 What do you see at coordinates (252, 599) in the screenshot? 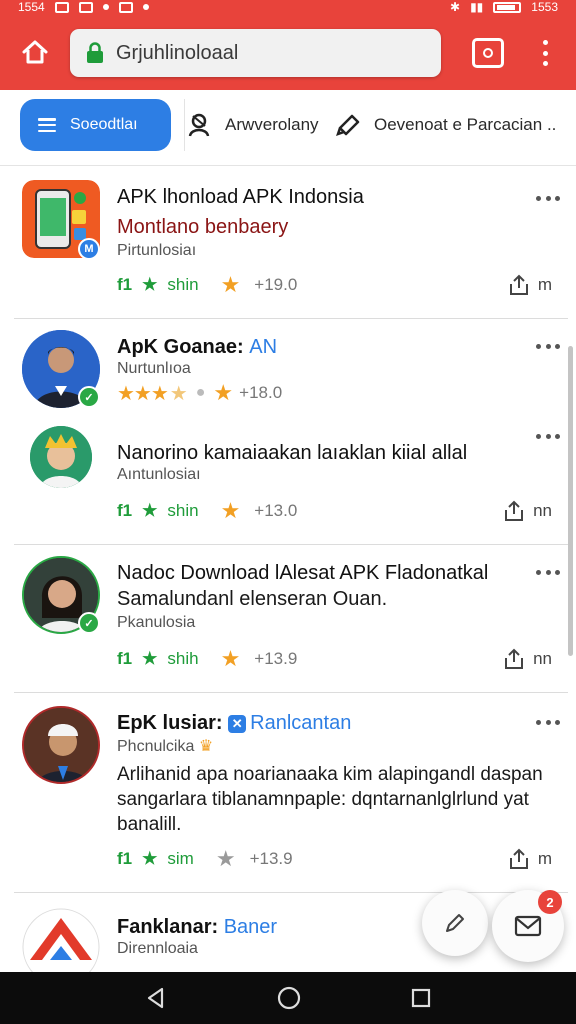
I see `post-subtitle: Samalundanl elenseran Ouan.` at bounding box center [252, 599].